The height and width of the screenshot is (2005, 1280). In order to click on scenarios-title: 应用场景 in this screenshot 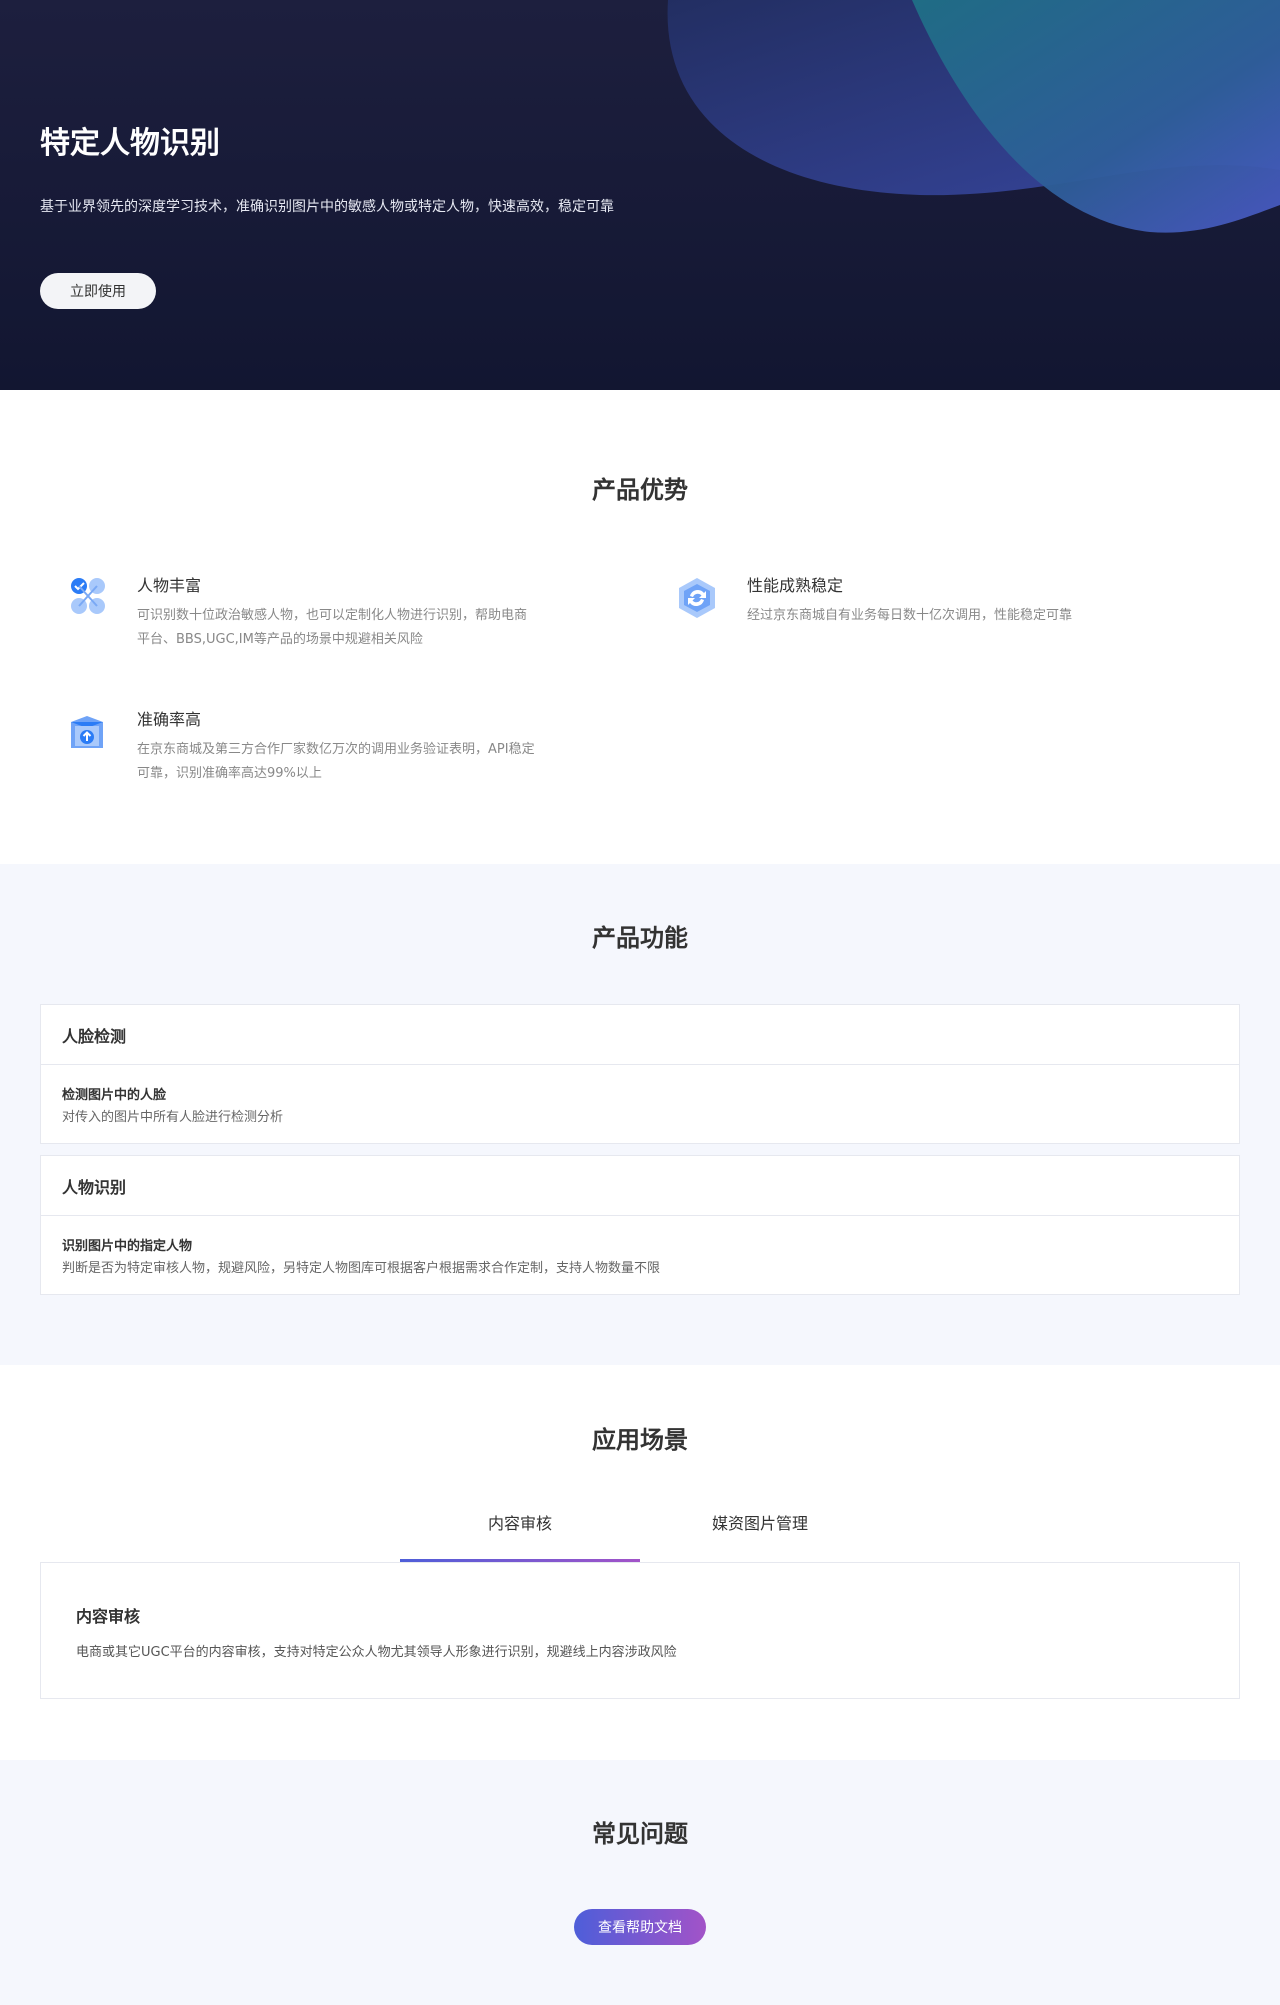, I will do `click(640, 1440)`.